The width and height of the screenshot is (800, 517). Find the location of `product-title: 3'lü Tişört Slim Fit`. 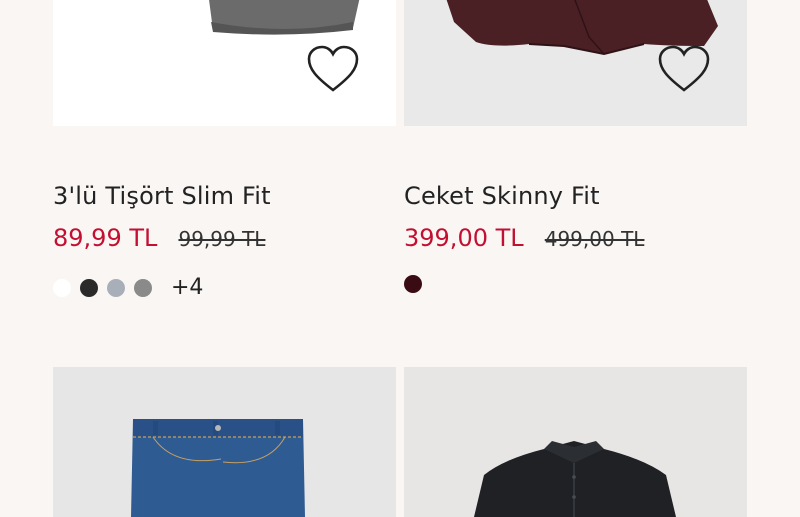

product-title: 3'lü Tişört Slim Fit is located at coordinates (162, 196).